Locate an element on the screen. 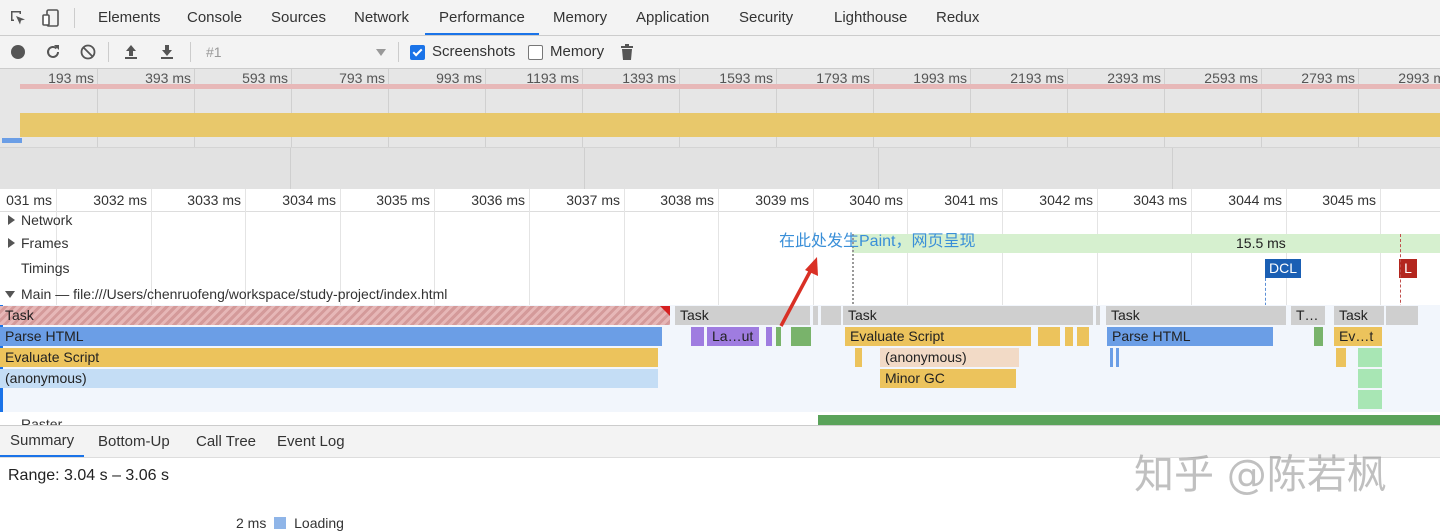 Image resolution: width=1440 pixels, height=531 pixels. tab-sources: Sources is located at coordinates (298, 17).